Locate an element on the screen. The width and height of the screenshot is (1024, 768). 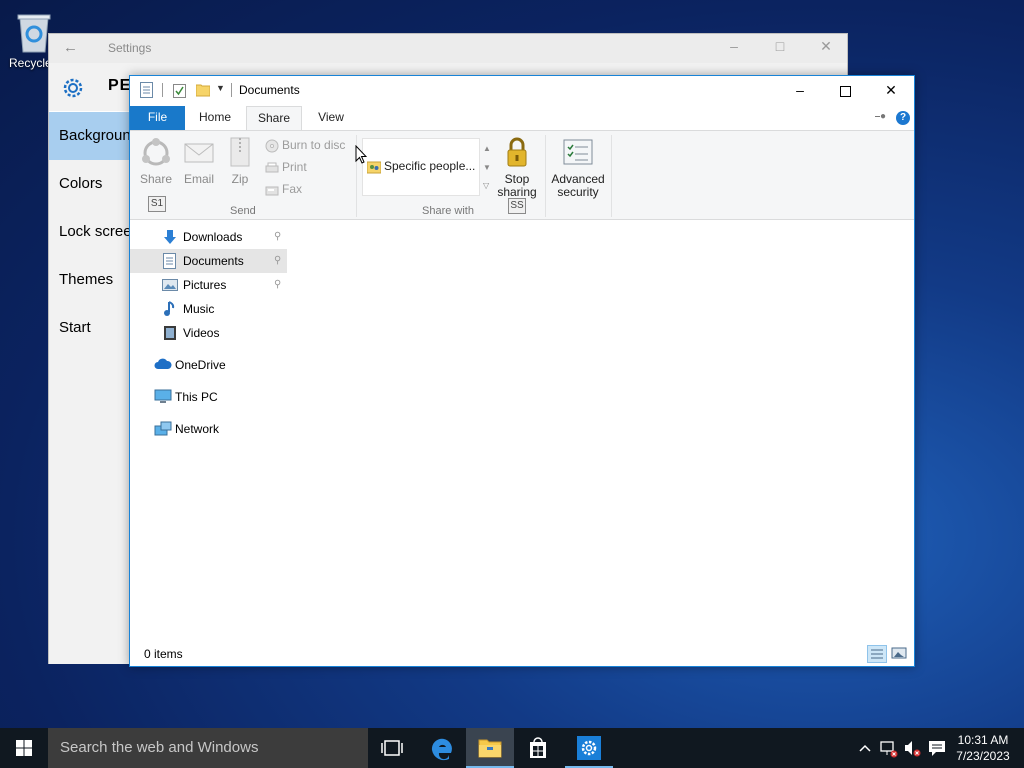
qat-separator is located at coordinates (162, 90).